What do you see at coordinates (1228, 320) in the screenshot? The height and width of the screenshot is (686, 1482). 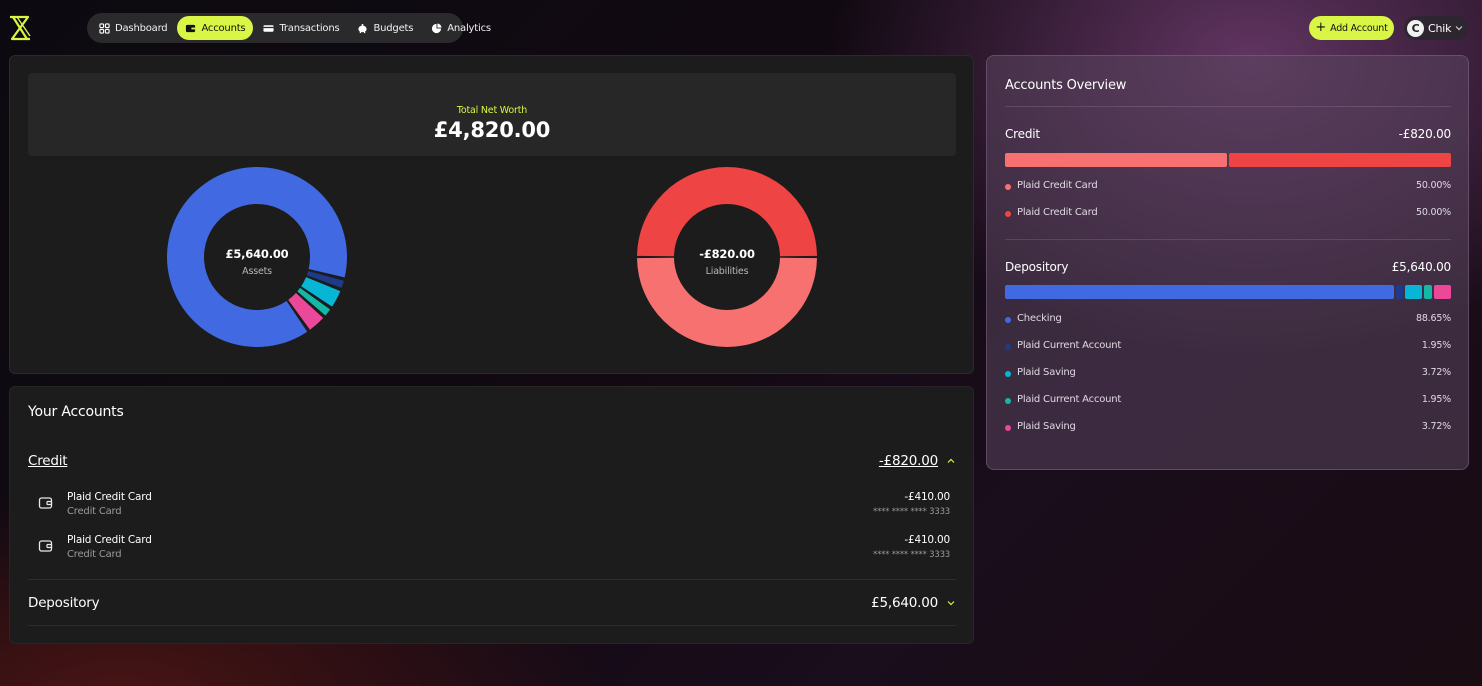 I see `legend-item: Checking 88.65%` at bounding box center [1228, 320].